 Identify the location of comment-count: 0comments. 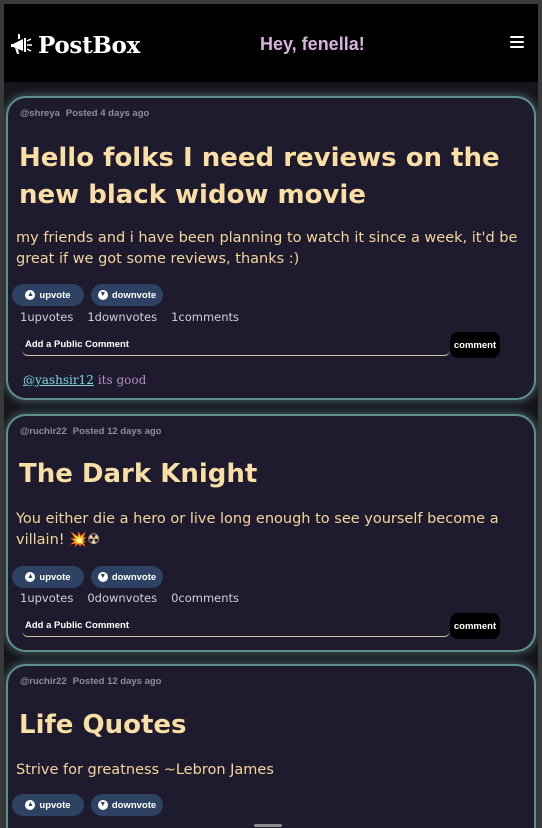
(205, 598).